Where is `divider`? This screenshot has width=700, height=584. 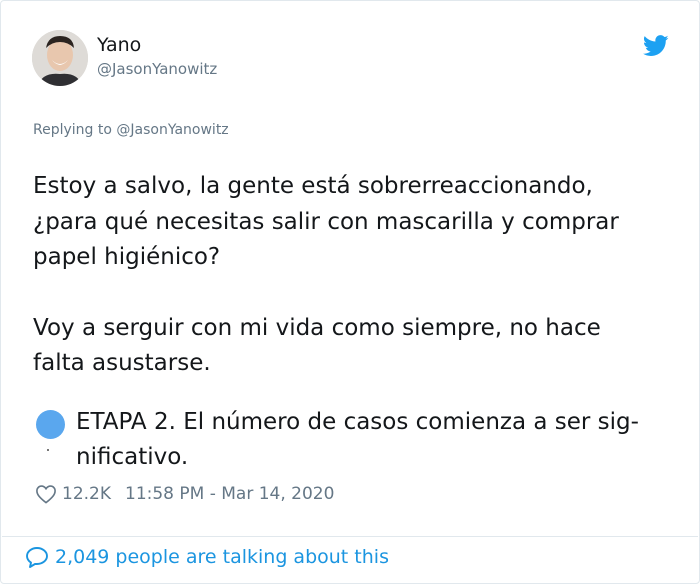 divider is located at coordinates (350, 536).